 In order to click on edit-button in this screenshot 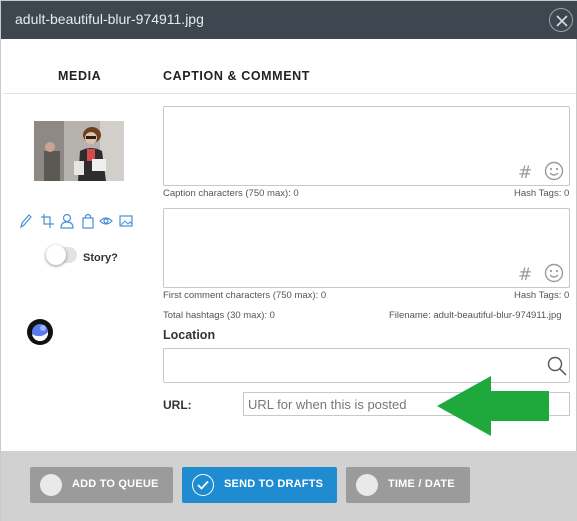, I will do `click(26, 221)`.